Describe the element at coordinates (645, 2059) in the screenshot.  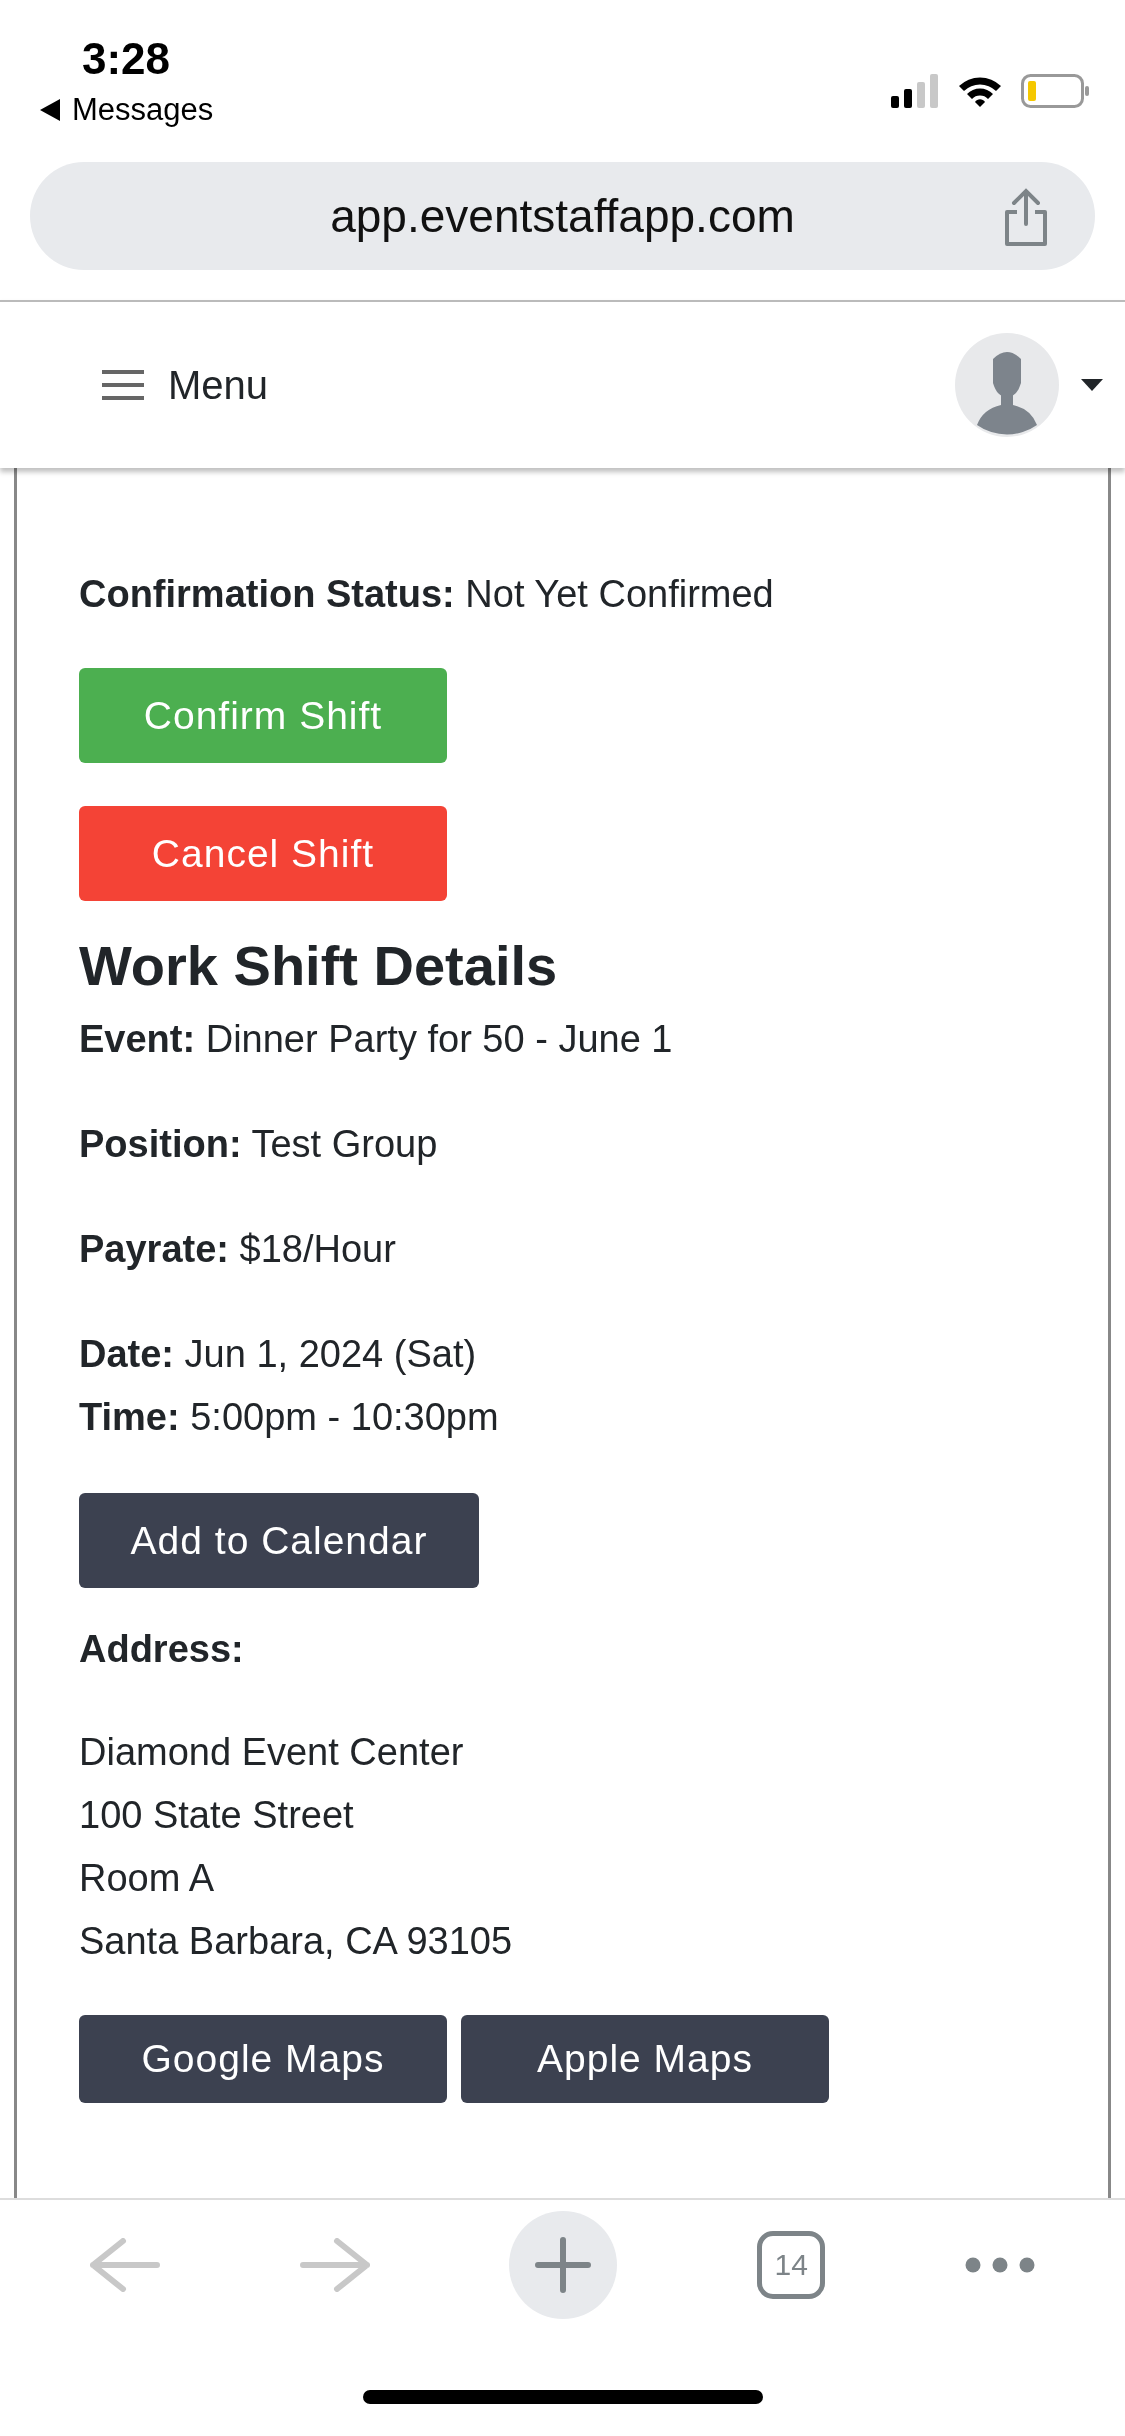
I see `map-button: Apple Maps` at that location.